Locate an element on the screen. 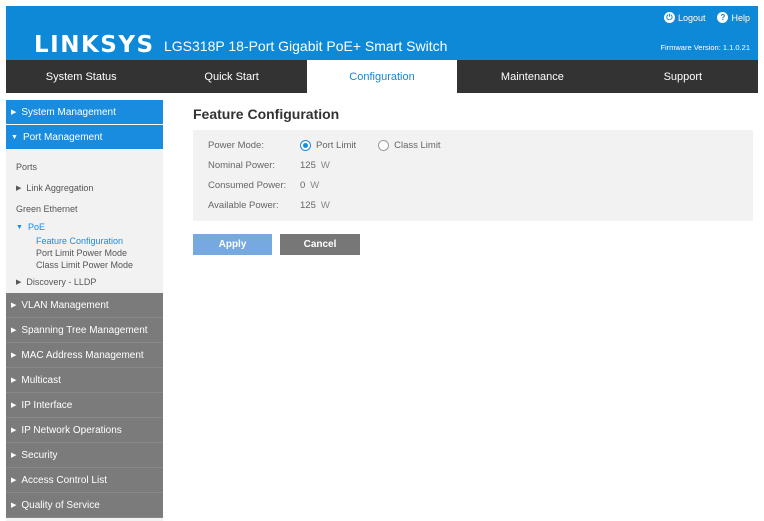 The image size is (764, 521). sidebar-item-label: Ports is located at coordinates (27, 166).